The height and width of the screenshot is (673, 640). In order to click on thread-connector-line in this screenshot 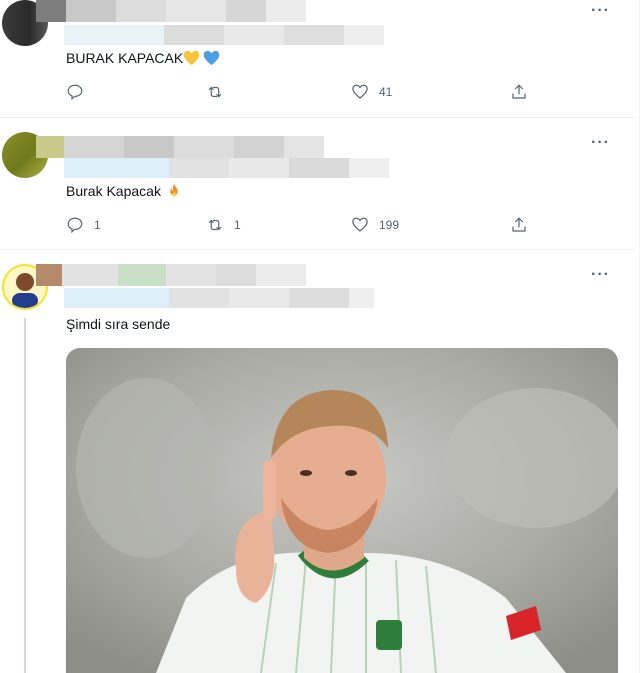, I will do `click(25, 495)`.